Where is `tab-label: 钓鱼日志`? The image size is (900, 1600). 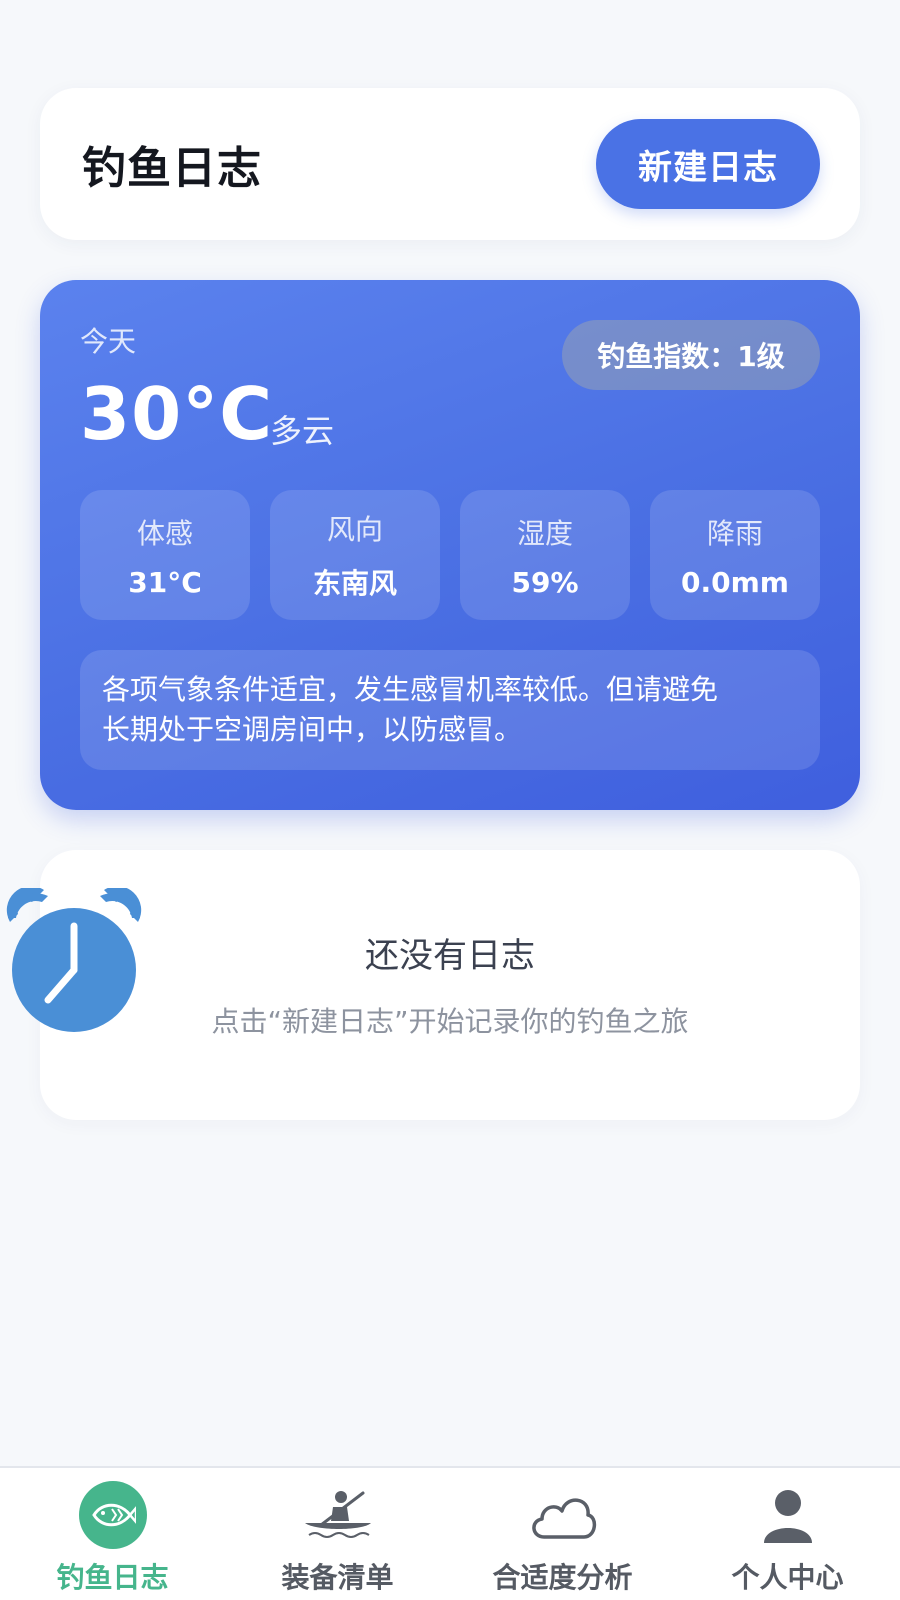 tab-label: 钓鱼日志 is located at coordinates (112, 1577).